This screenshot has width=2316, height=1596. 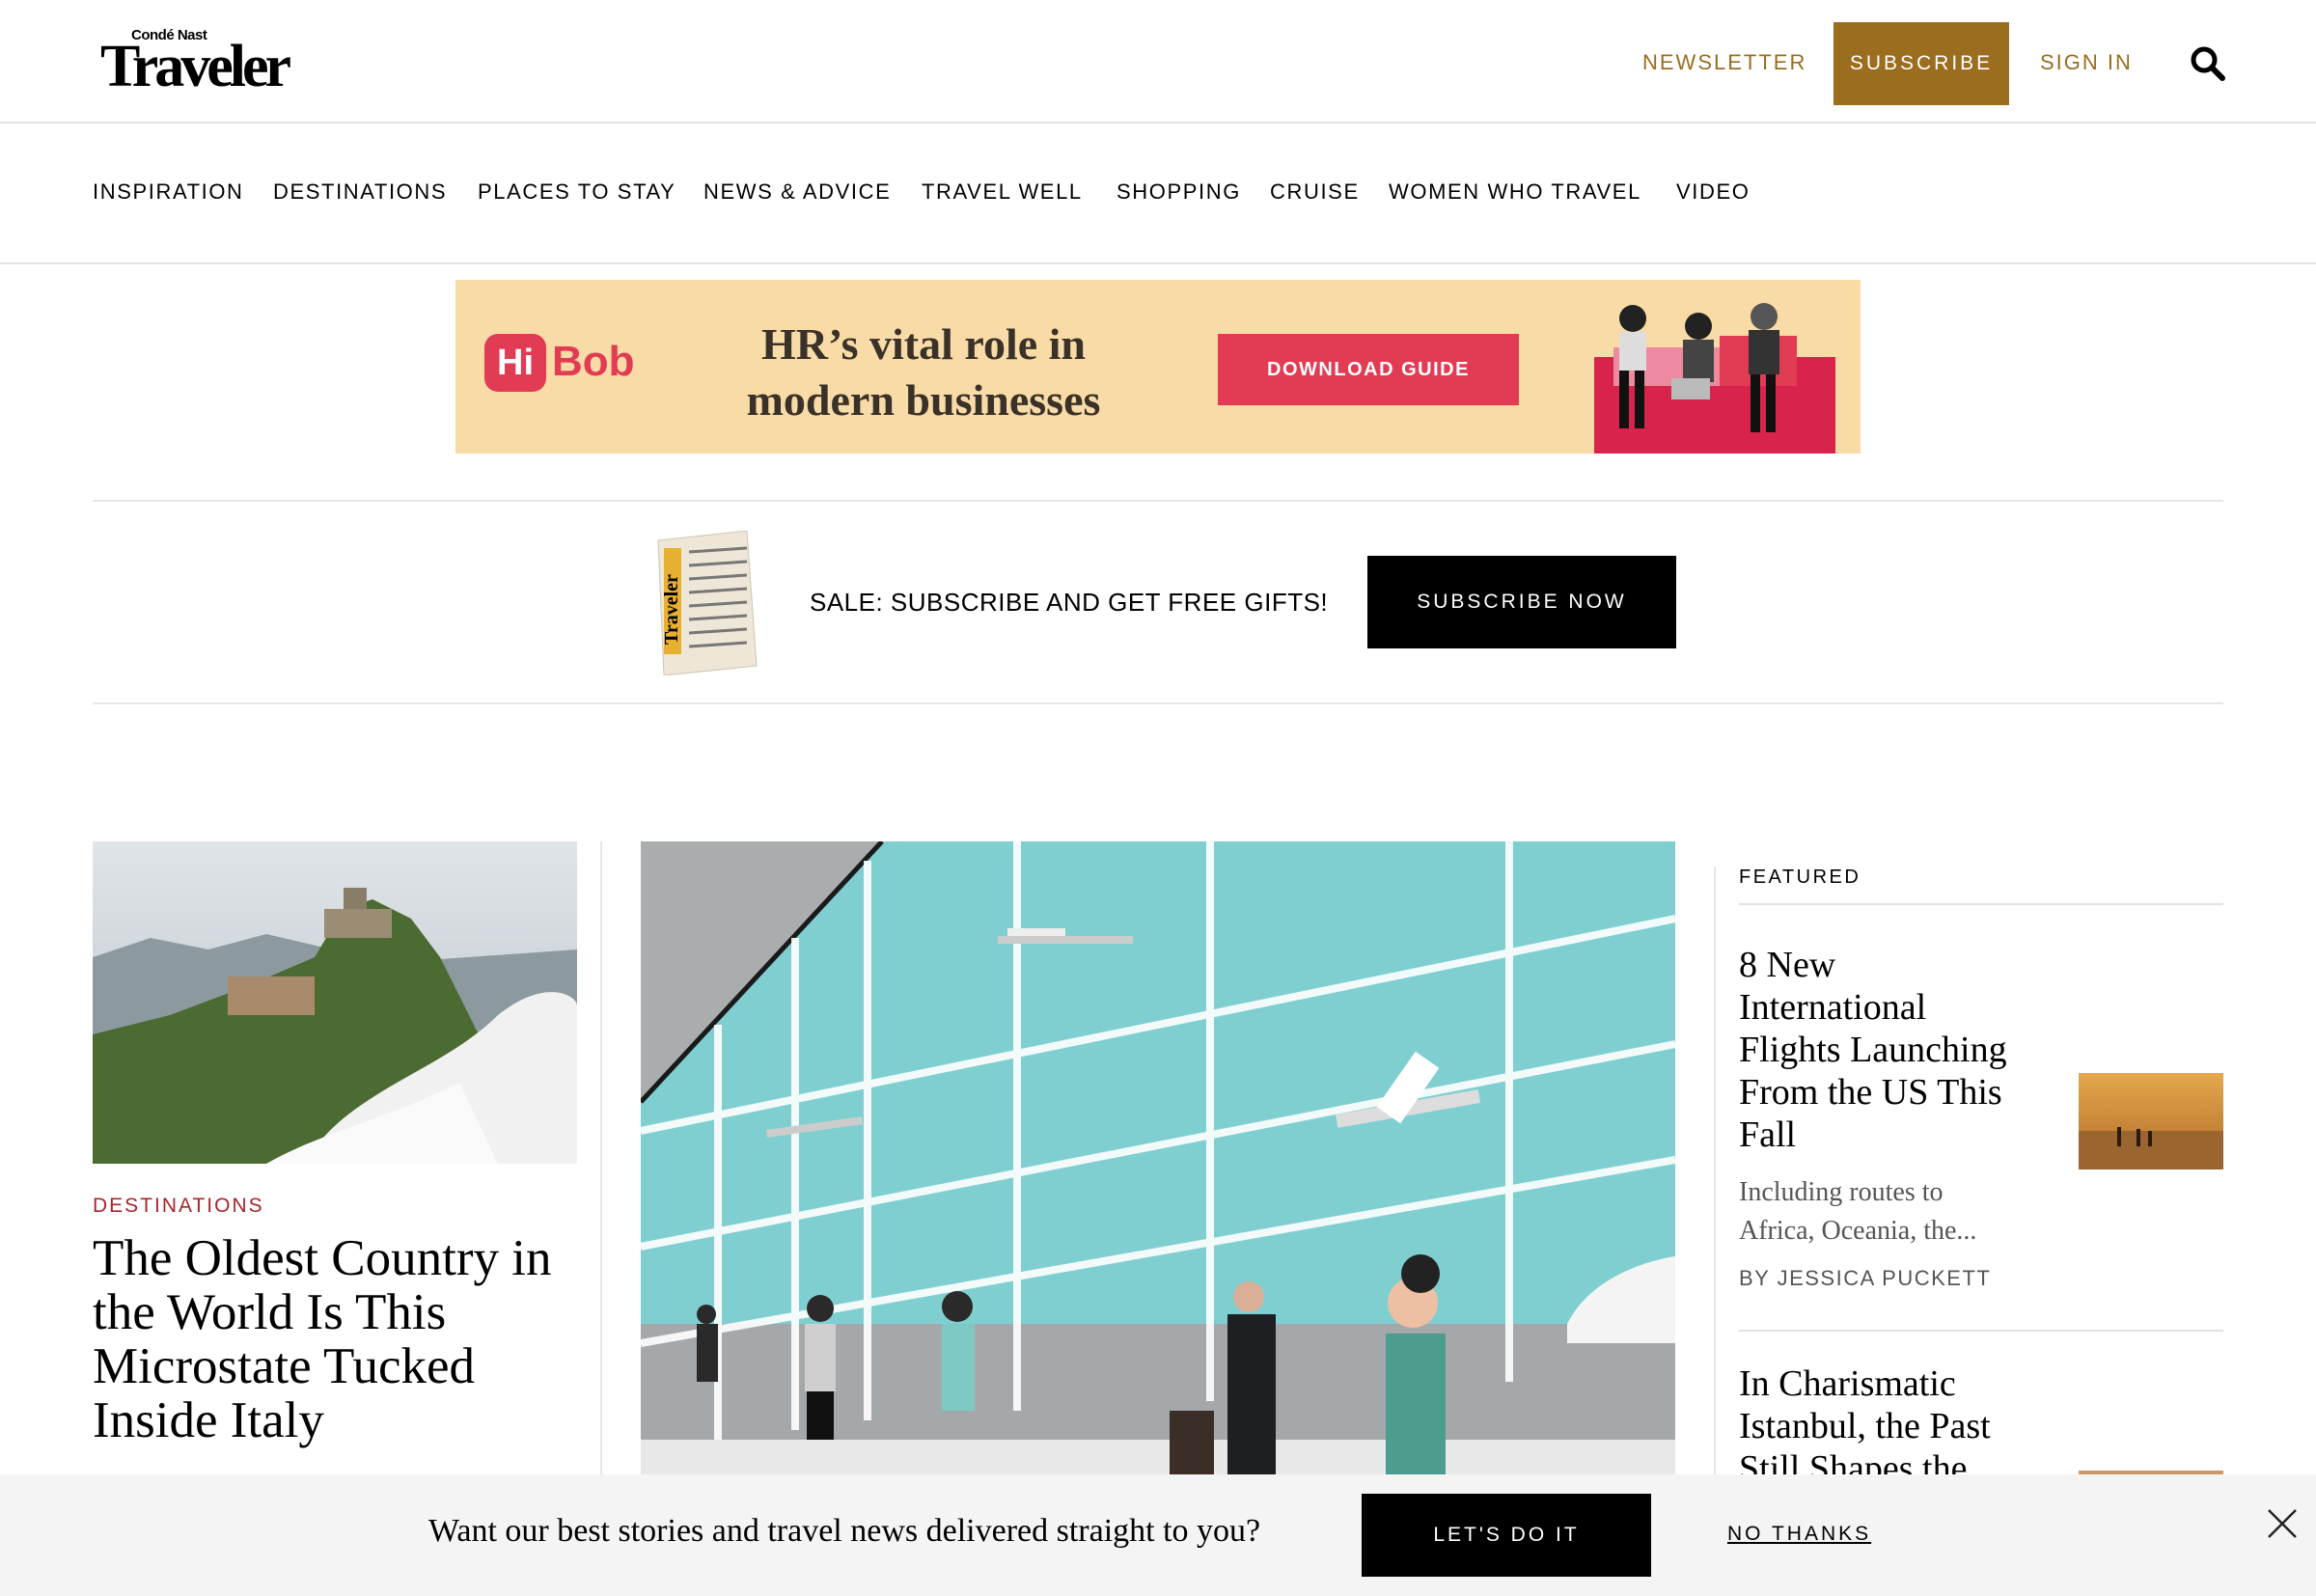 What do you see at coordinates (1521, 602) in the screenshot?
I see `subscribe-now-button: SUBSCRIBE NOW` at bounding box center [1521, 602].